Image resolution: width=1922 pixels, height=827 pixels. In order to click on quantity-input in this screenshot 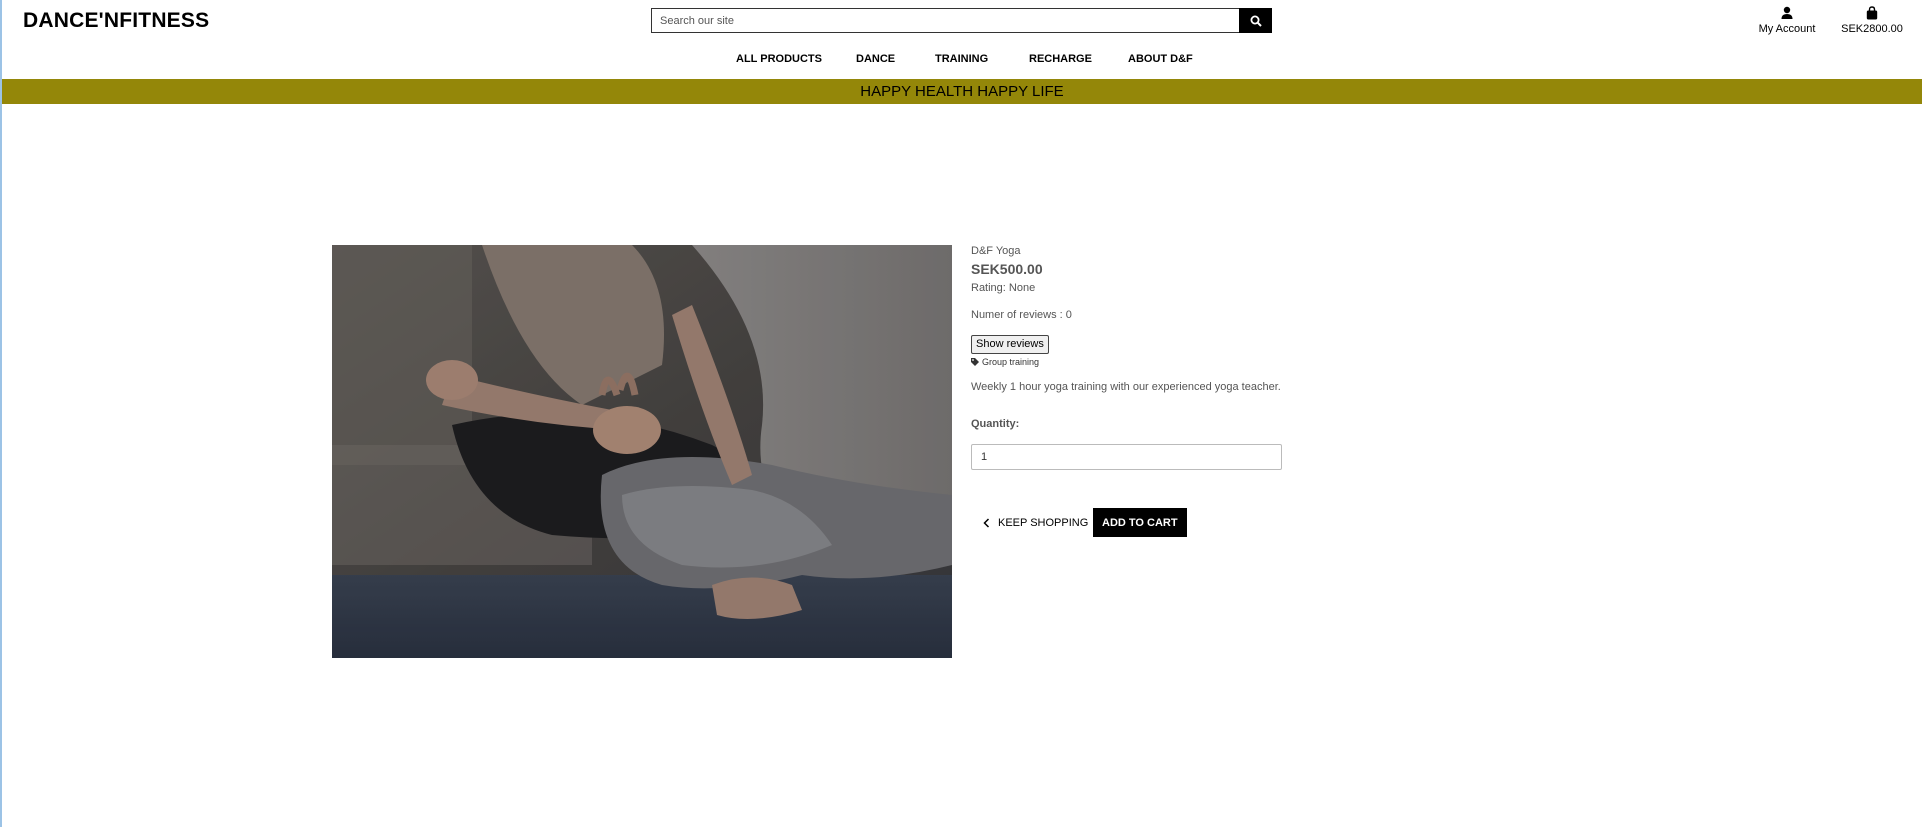, I will do `click(1126, 457)`.